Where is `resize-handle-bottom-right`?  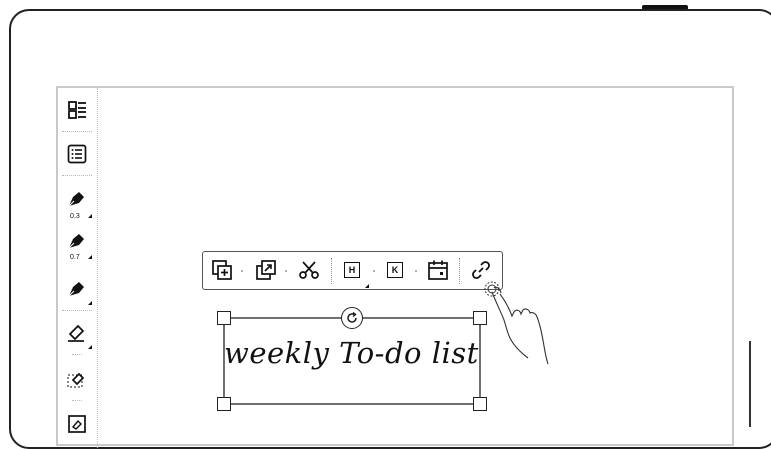
resize-handle-bottom-right is located at coordinates (480, 404).